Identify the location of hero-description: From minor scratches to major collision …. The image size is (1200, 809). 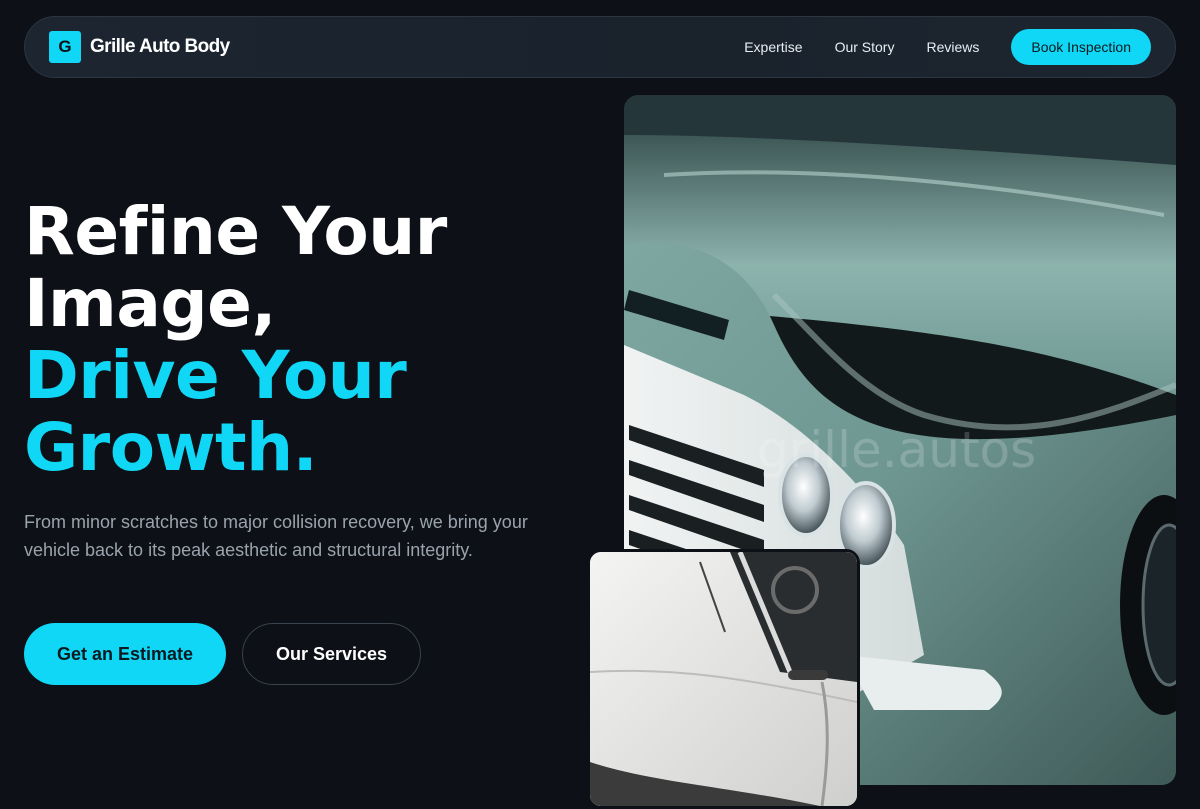
(276, 536).